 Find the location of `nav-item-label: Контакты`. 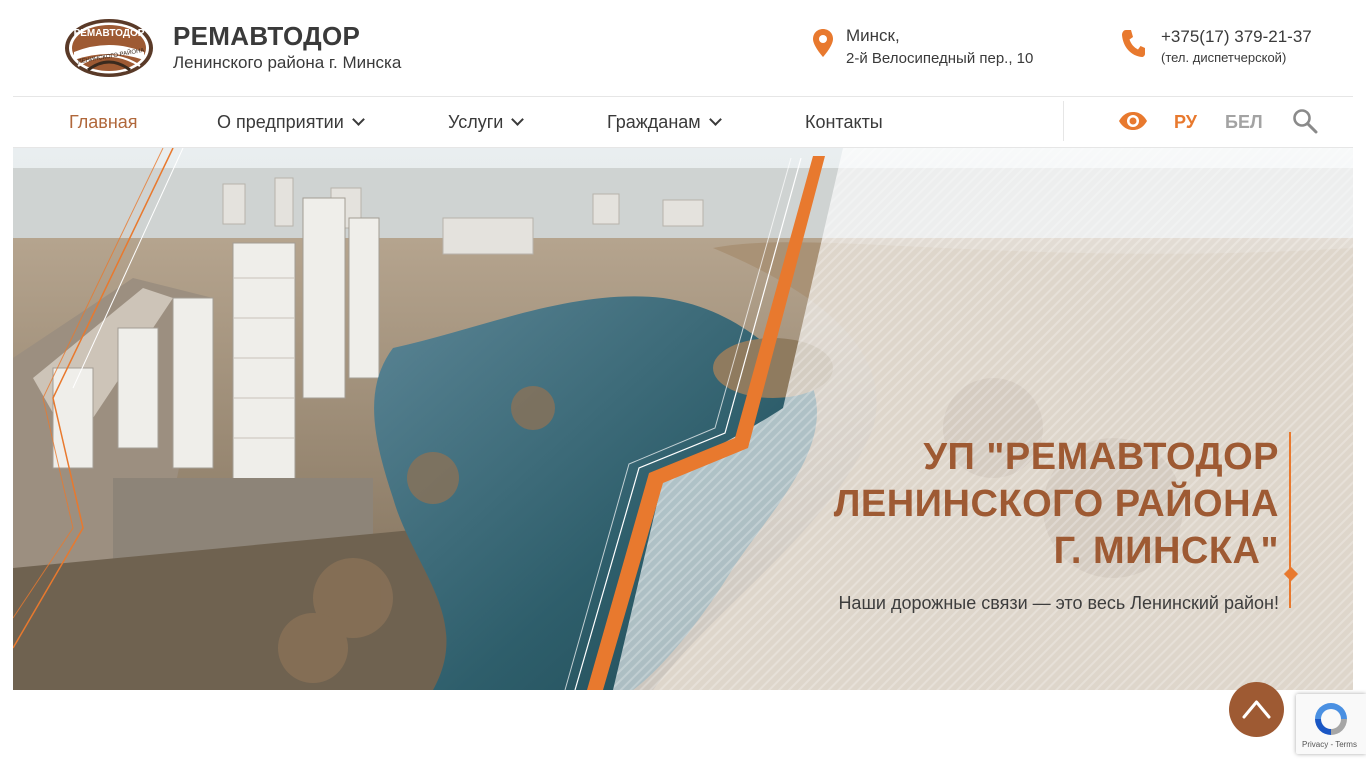

nav-item-label: Контакты is located at coordinates (844, 122).